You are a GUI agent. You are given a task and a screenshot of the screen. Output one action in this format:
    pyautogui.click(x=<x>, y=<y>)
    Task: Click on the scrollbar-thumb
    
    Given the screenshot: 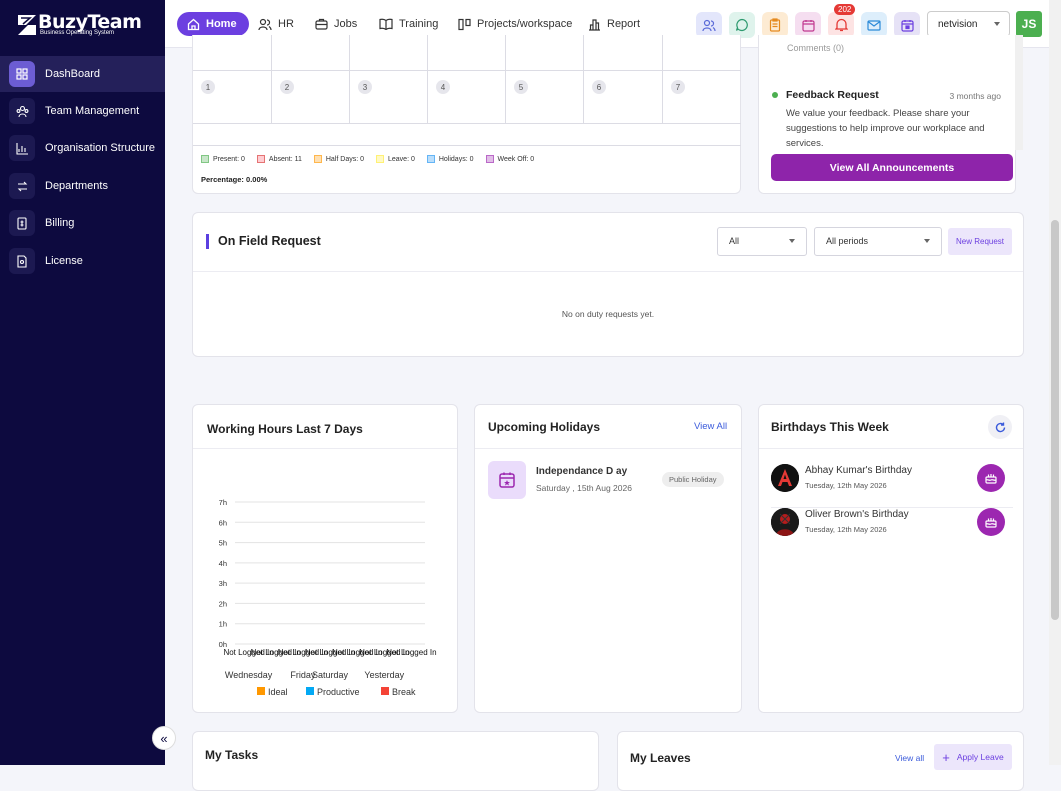 What is the action you would take?
    pyautogui.click(x=1055, y=420)
    